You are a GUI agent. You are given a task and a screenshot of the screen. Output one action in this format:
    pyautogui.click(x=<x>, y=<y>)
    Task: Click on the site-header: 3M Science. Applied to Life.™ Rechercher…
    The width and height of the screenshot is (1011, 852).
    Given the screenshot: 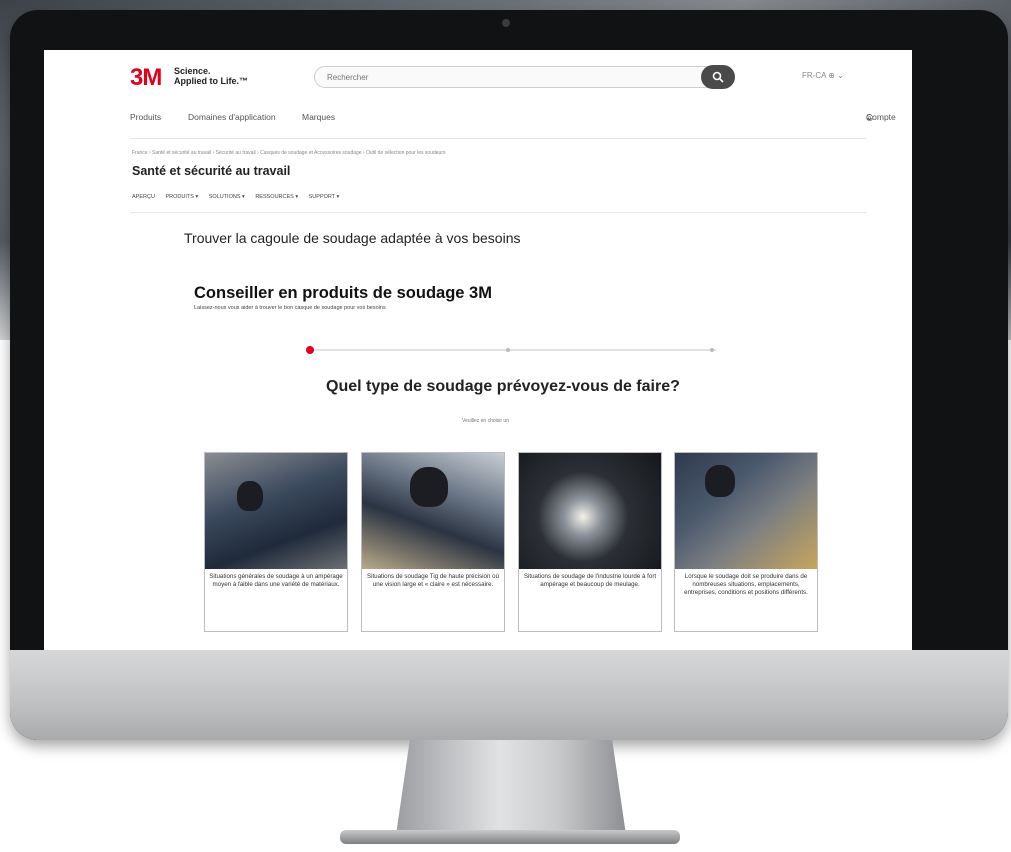 What is the action you would take?
    pyautogui.click(x=498, y=79)
    